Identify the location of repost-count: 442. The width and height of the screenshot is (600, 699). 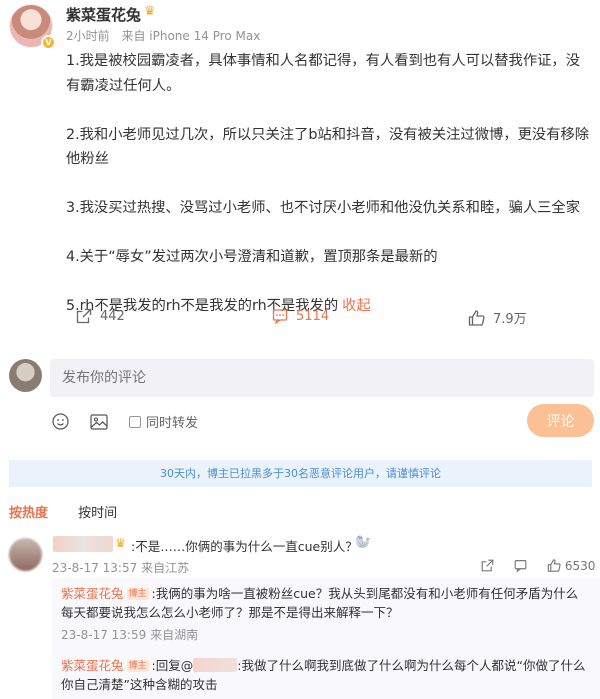
(112, 316).